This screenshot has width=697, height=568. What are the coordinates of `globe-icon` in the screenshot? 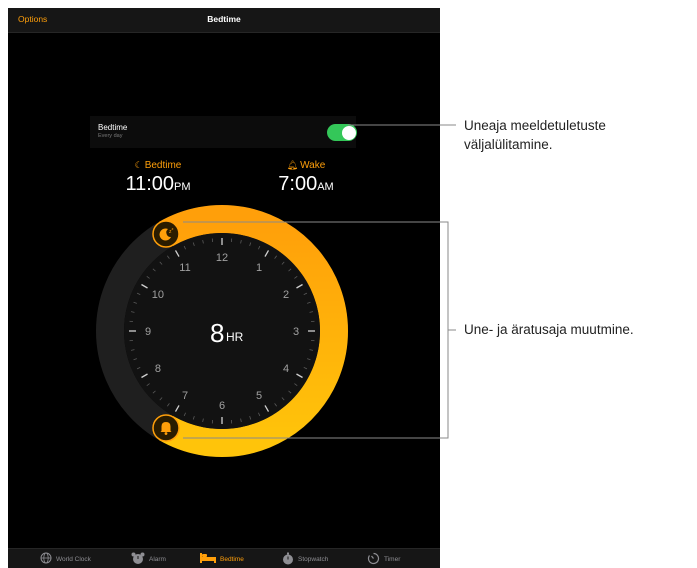 It's located at (46, 559).